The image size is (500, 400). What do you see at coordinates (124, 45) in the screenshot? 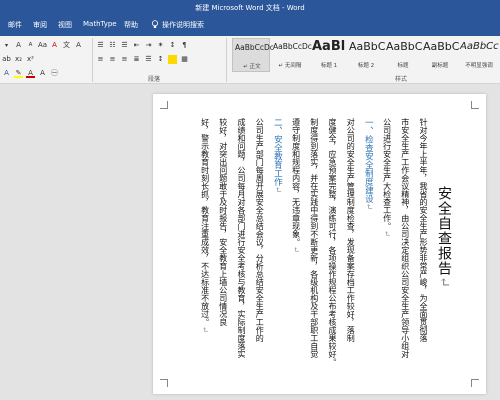
I see `multilevel-list-icon: ☰` at bounding box center [124, 45].